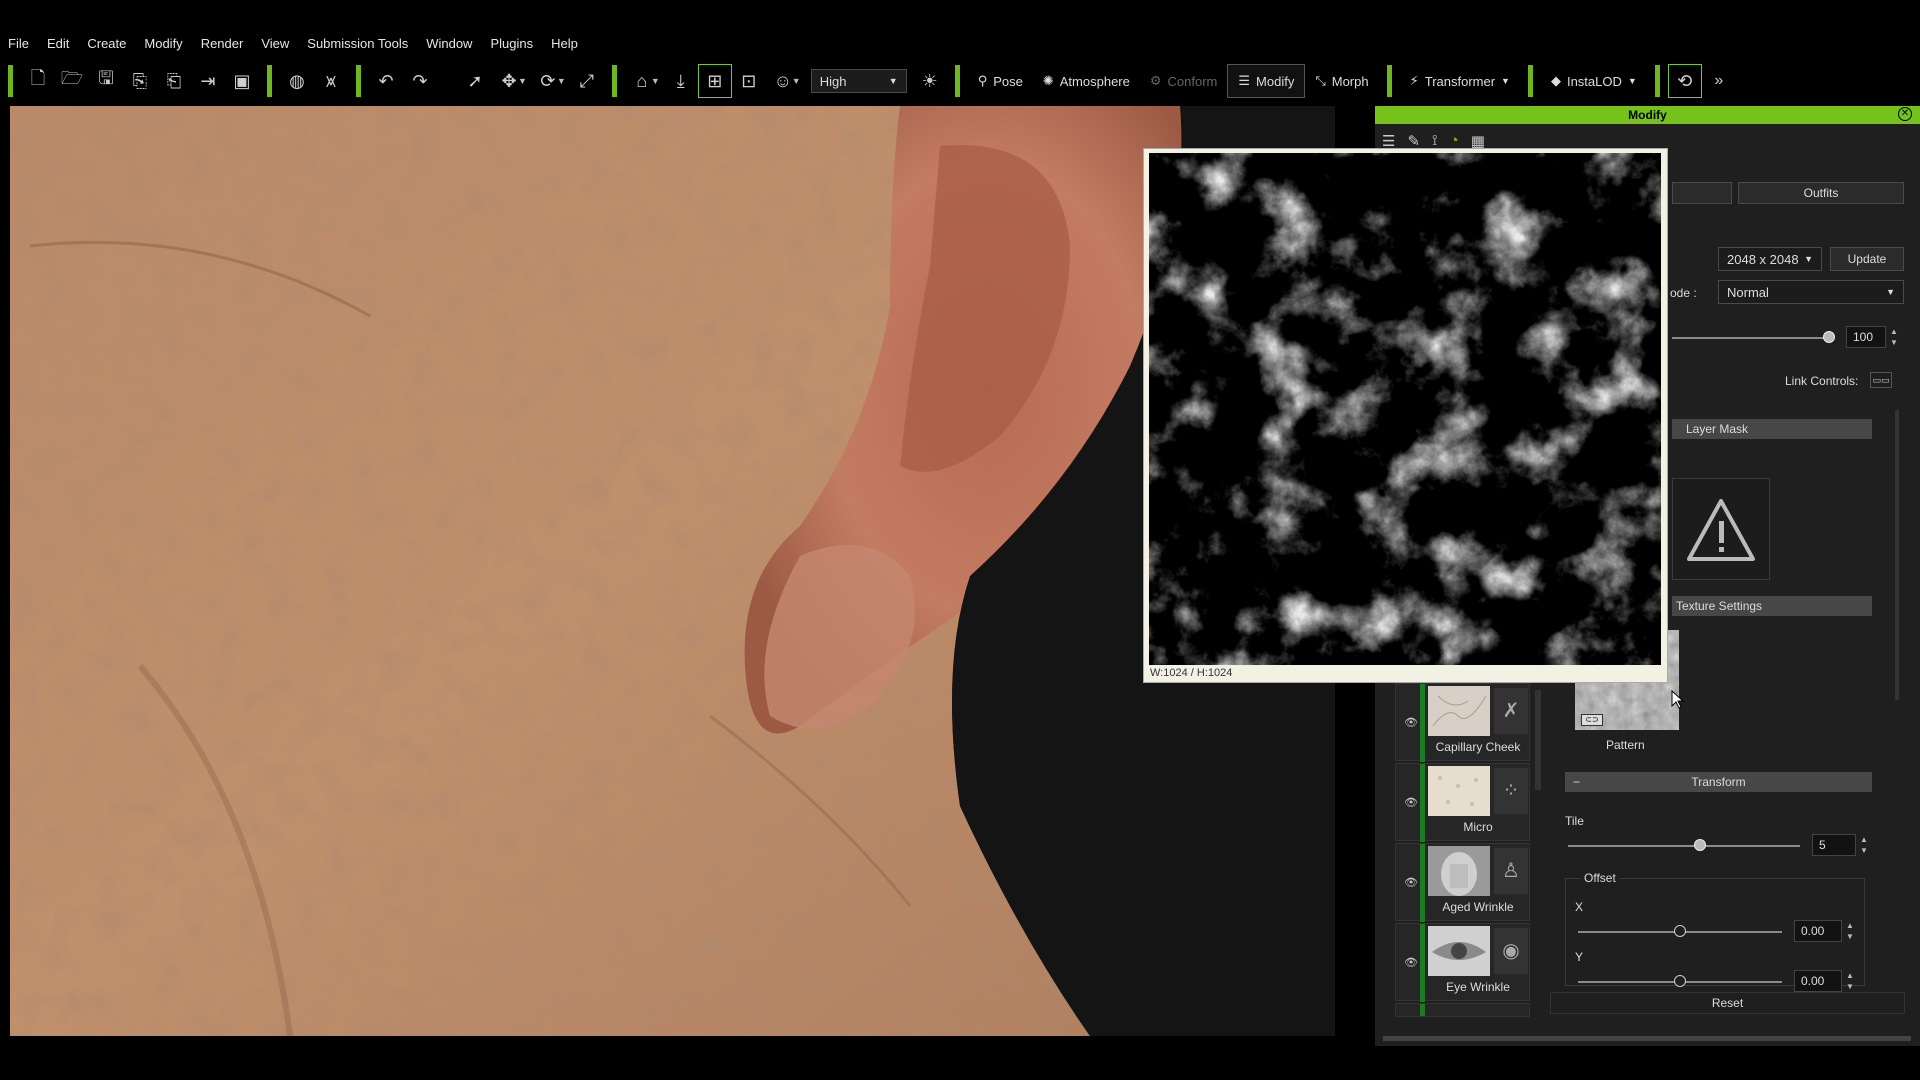 The width and height of the screenshot is (1920, 1080). Describe the element at coordinates (587, 81) in the screenshot. I see `scale-icon: ⤢` at that location.